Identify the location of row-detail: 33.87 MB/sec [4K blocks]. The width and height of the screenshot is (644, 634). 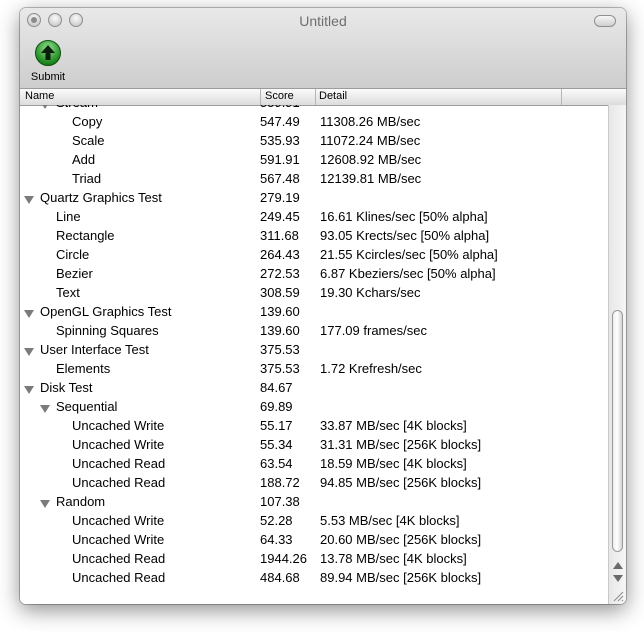
(393, 425).